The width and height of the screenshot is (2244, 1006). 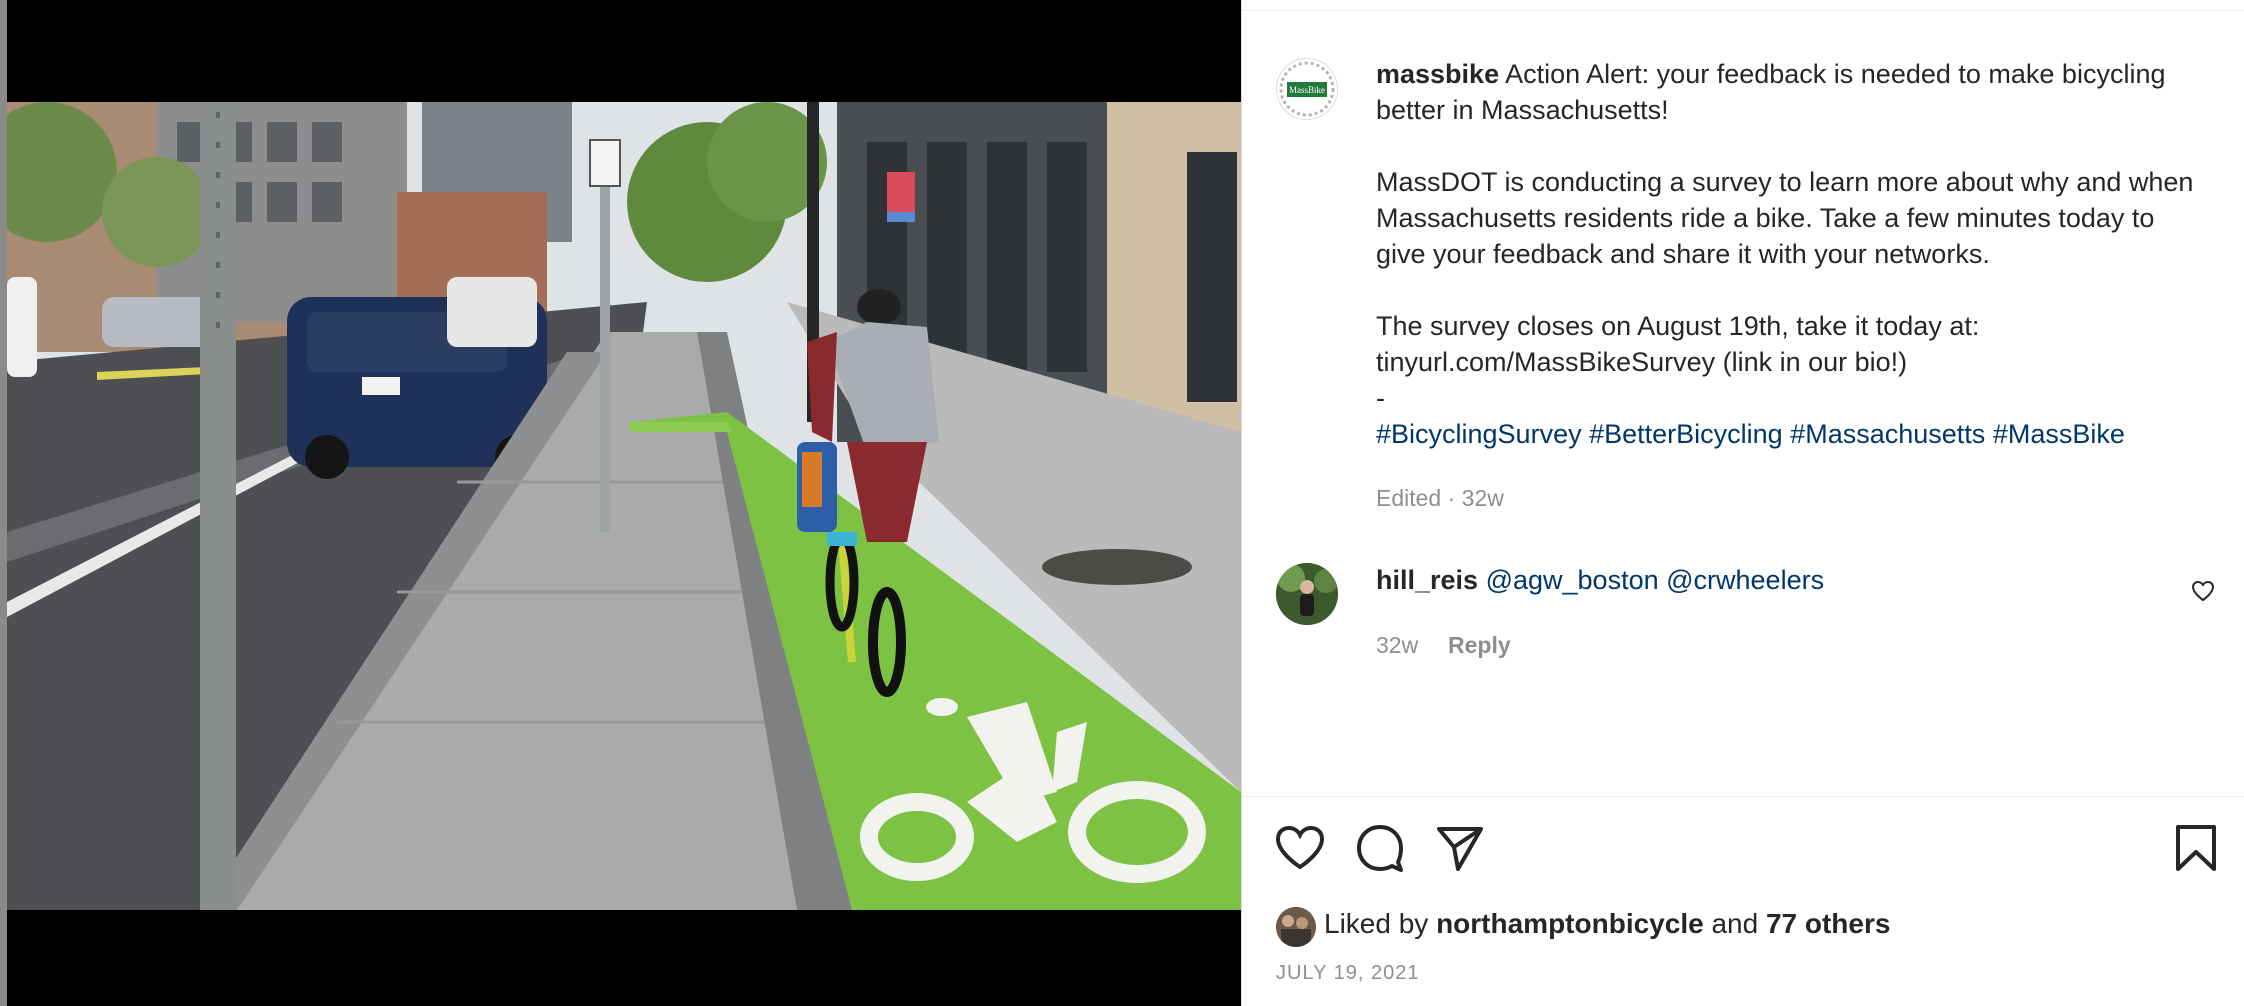 I want to click on caption-dash: -, so click(x=1380, y=398).